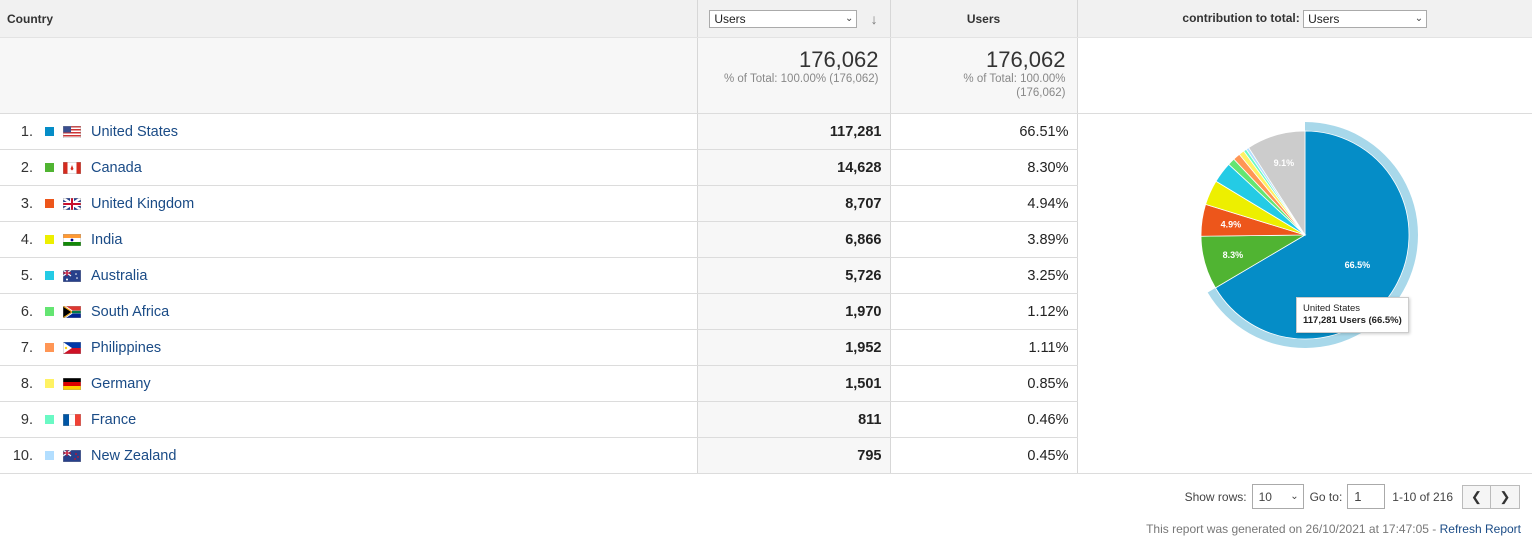 This screenshot has width=1537, height=536. Describe the element at coordinates (72, 239) in the screenshot. I see `in-flag-icon` at that location.